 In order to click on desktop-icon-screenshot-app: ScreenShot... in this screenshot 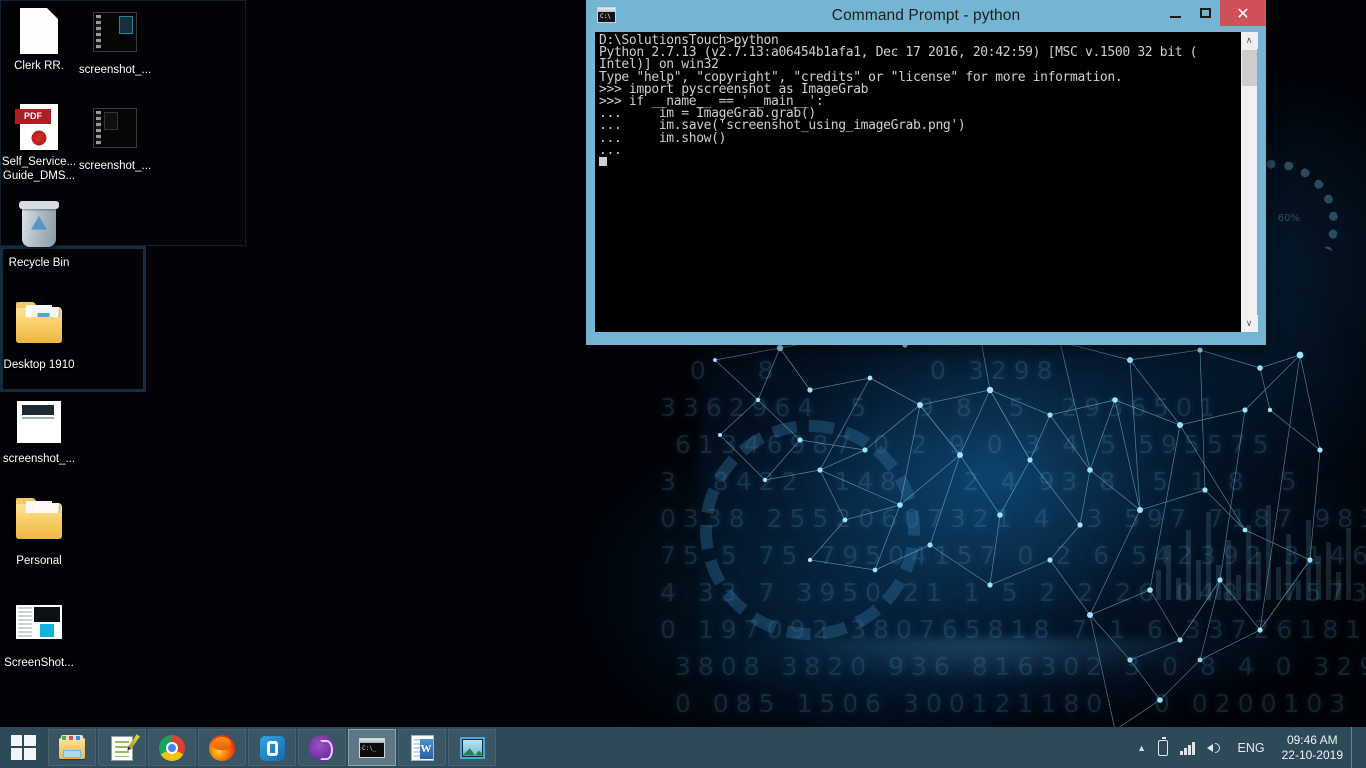, I will do `click(39, 634)`.